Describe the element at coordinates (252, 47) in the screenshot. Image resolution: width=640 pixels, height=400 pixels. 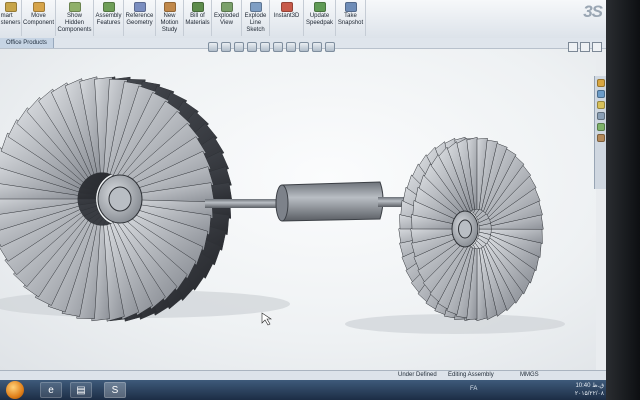
I see `section-view-icon` at that location.